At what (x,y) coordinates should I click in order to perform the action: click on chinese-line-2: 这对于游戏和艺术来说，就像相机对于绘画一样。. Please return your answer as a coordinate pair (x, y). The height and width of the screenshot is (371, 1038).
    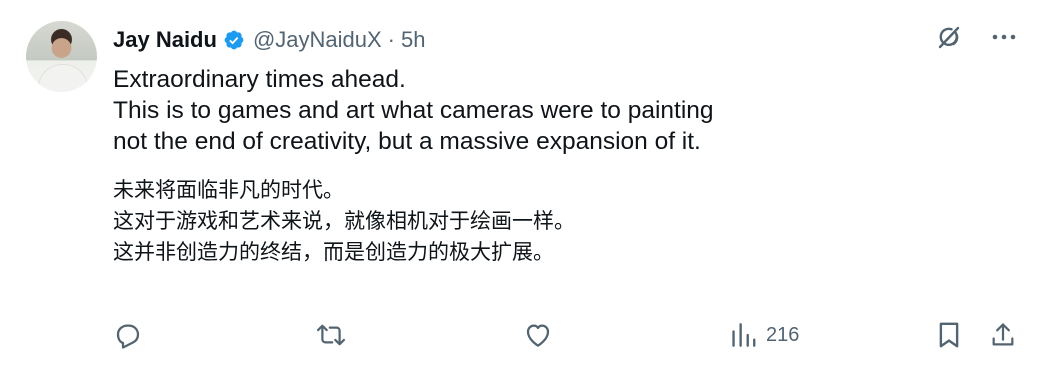
    Looking at the image, I should click on (344, 221).